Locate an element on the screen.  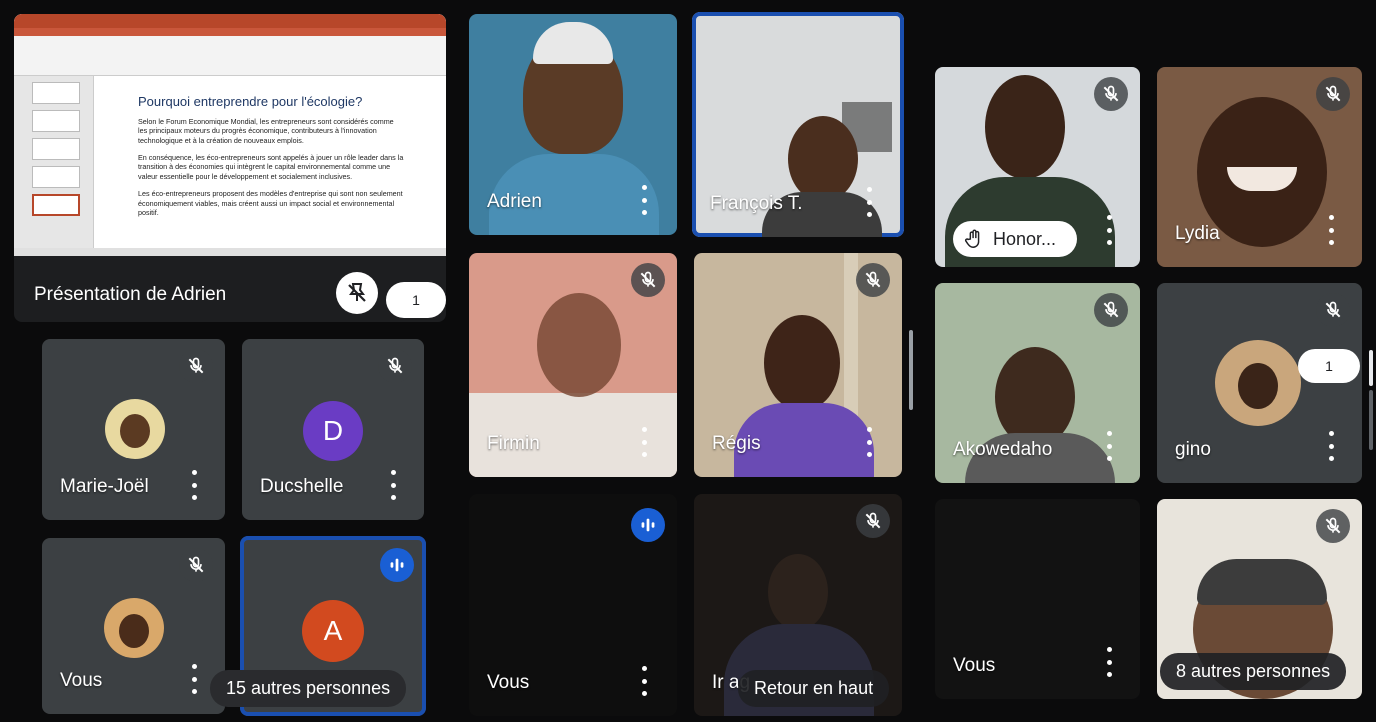
scrollbar-track is located at coordinates (1371, 420).